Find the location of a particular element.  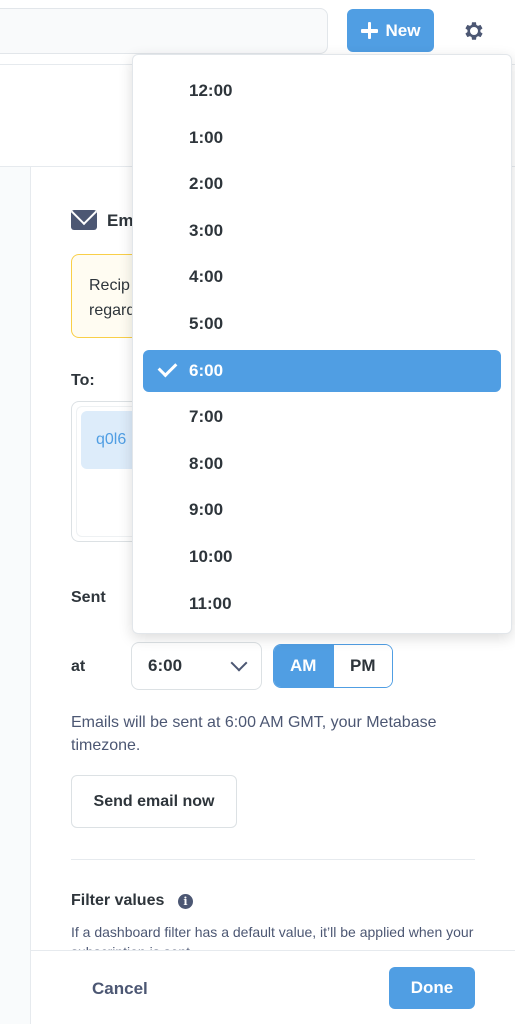

search-input is located at coordinates (164, 31).